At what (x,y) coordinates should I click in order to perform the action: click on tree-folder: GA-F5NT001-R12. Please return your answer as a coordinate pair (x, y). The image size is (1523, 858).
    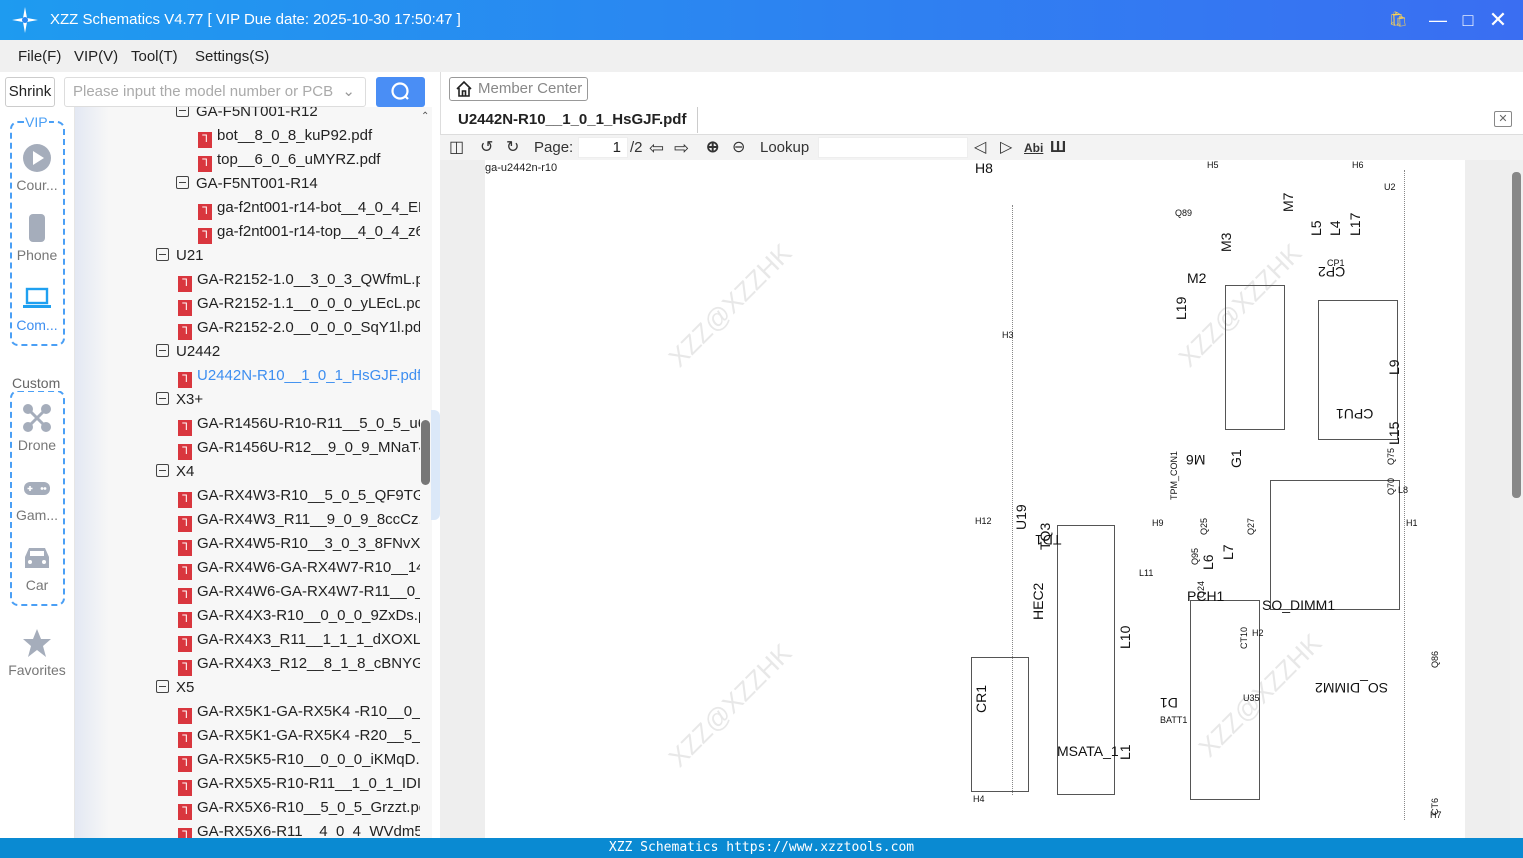
    Looking at the image, I should click on (247, 115).